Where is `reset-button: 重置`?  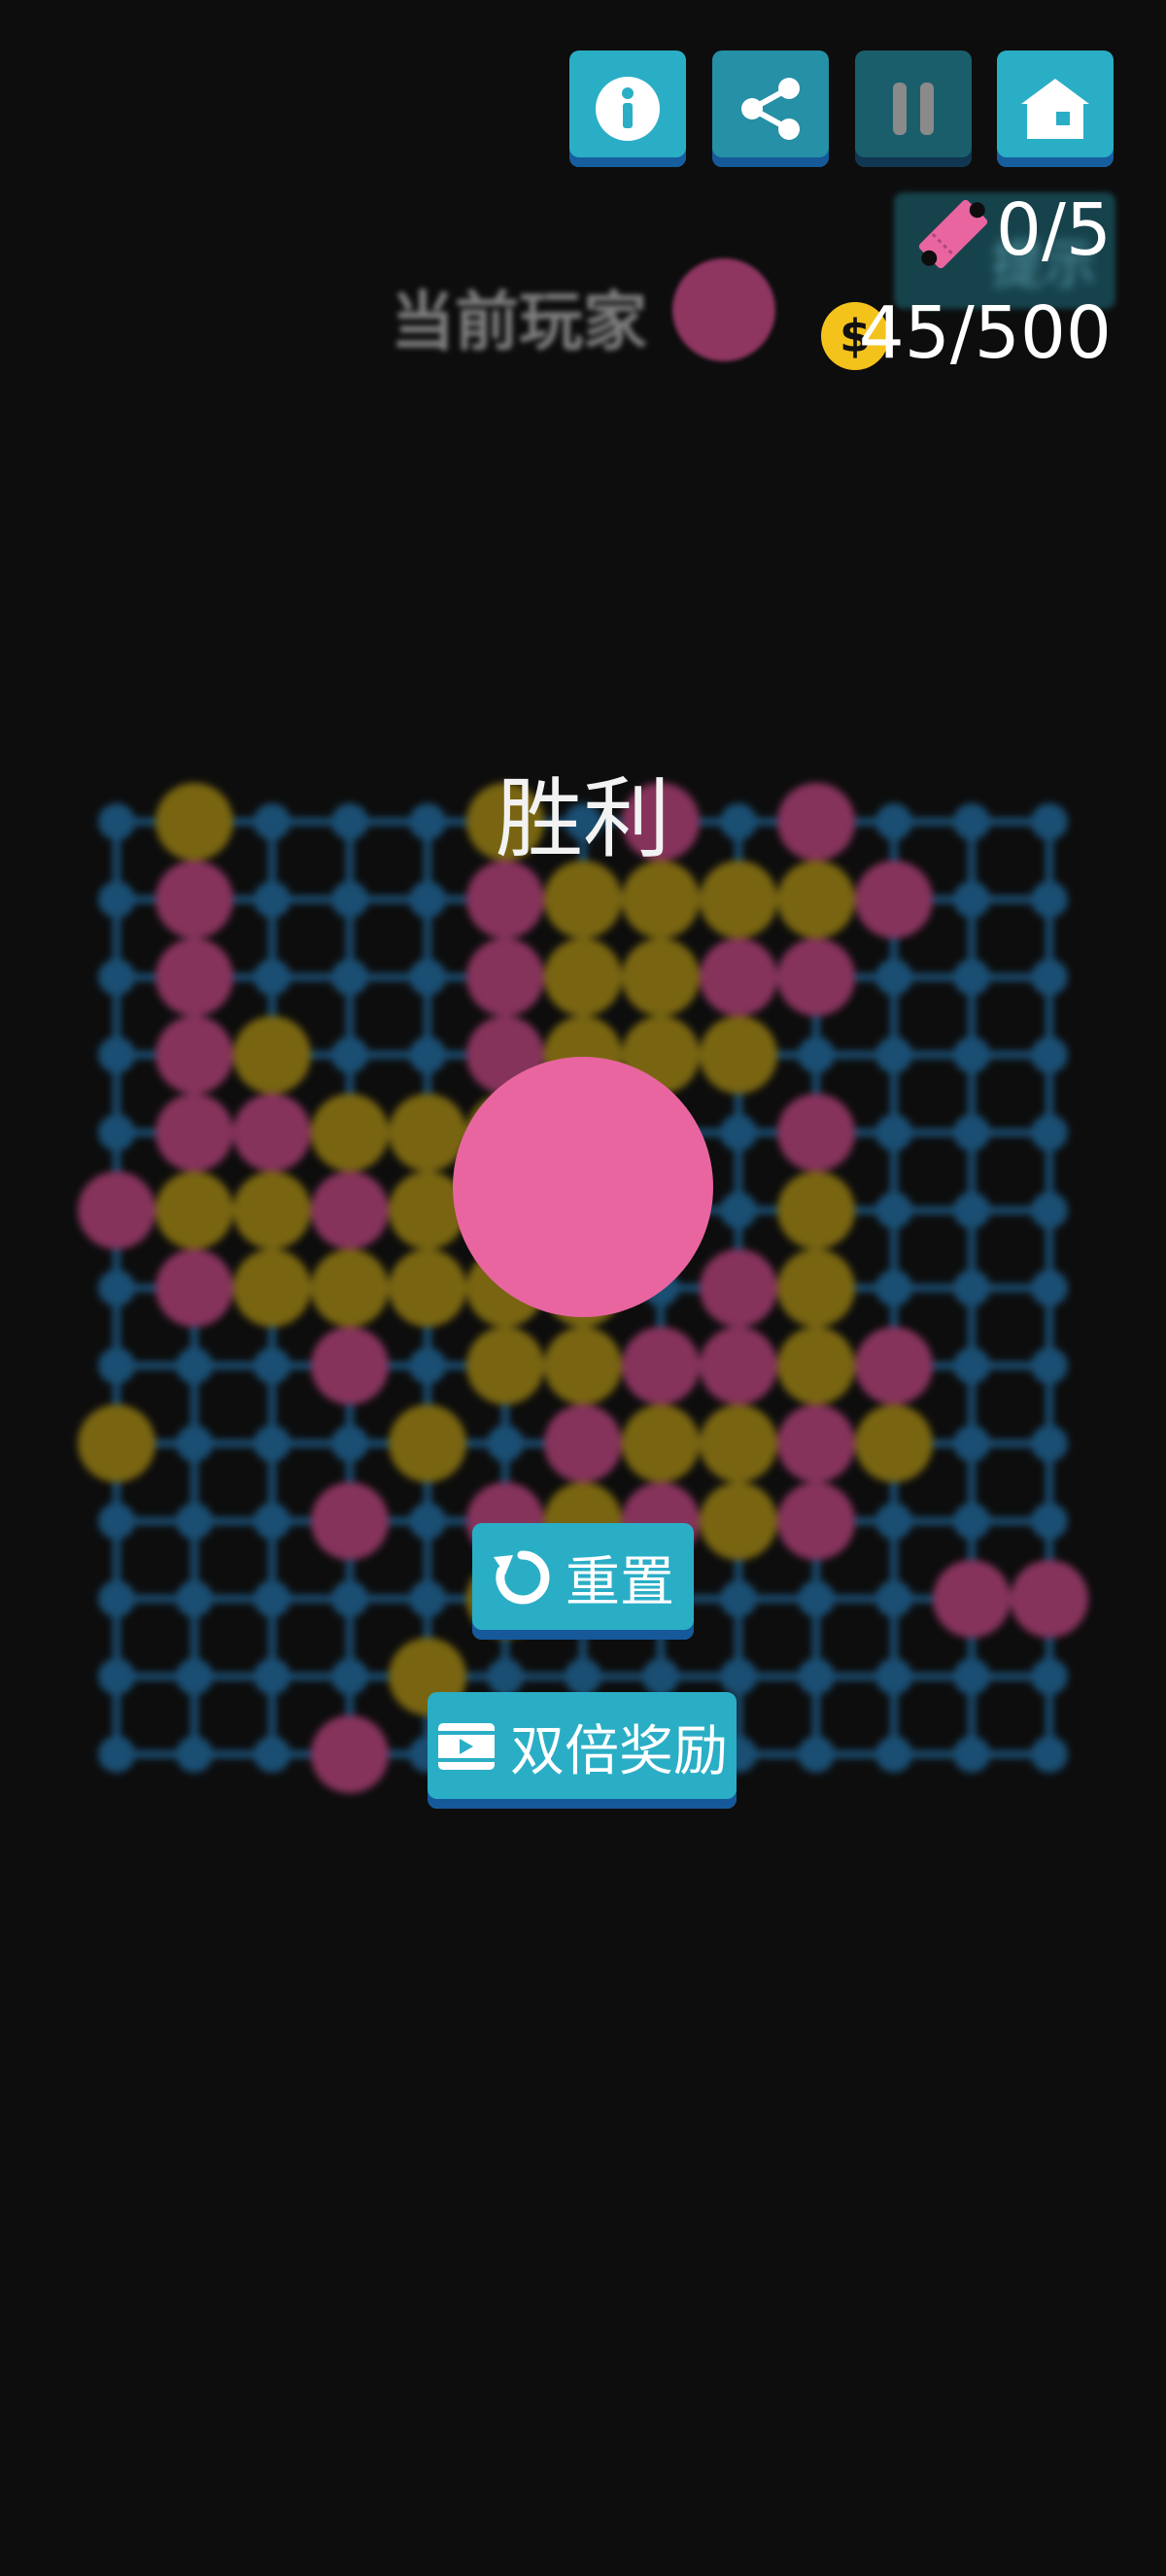 reset-button: 重置 is located at coordinates (583, 1581).